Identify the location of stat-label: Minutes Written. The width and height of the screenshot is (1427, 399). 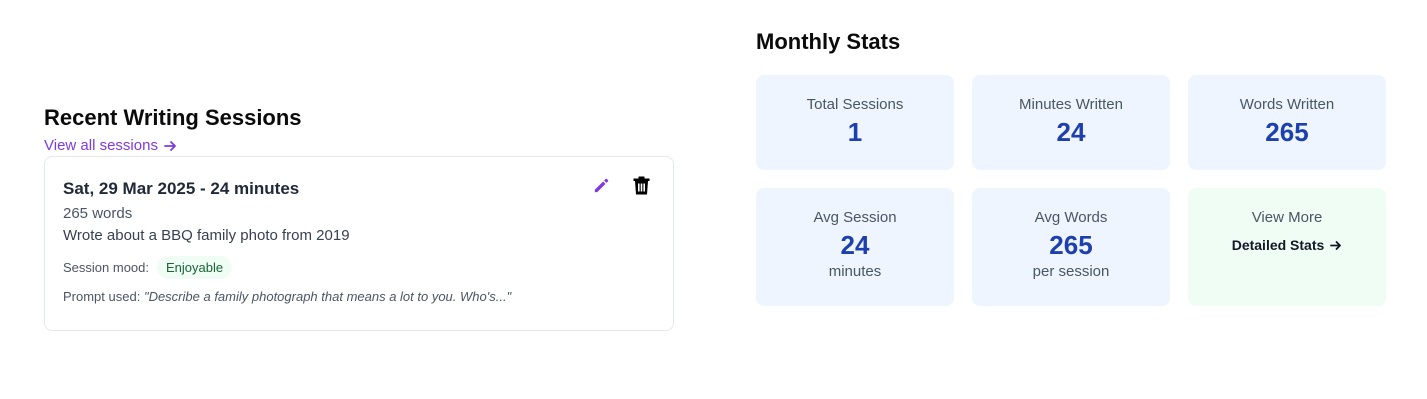
(1071, 104).